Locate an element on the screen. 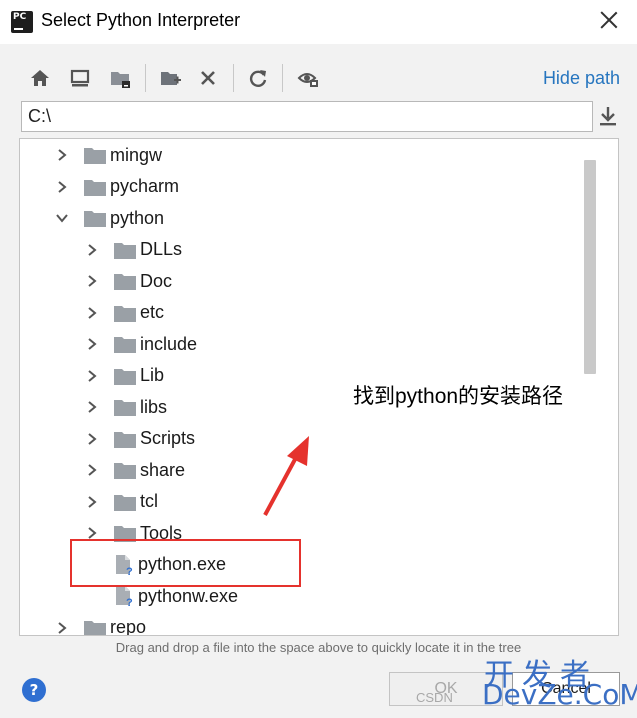 The image size is (637, 718). tree-folder-row: repo is located at coordinates (100, 624).